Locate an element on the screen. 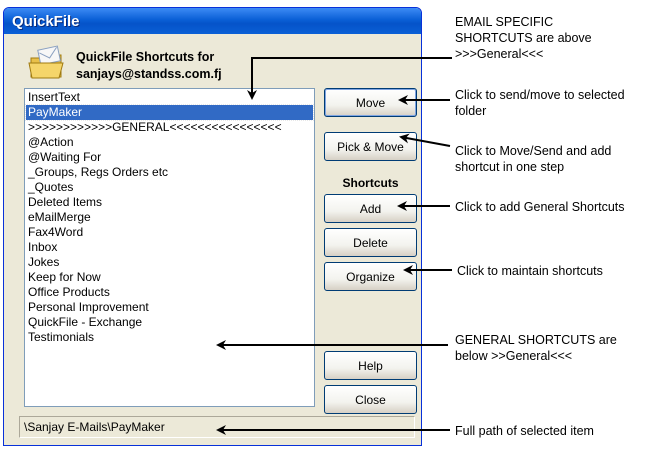  annotation-line: EMAIL SPECIFIC is located at coordinates (504, 22).